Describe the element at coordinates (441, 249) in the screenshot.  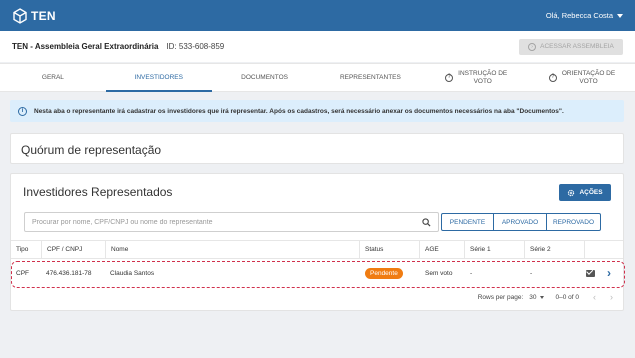
I see `column-header-age: AGE` at that location.